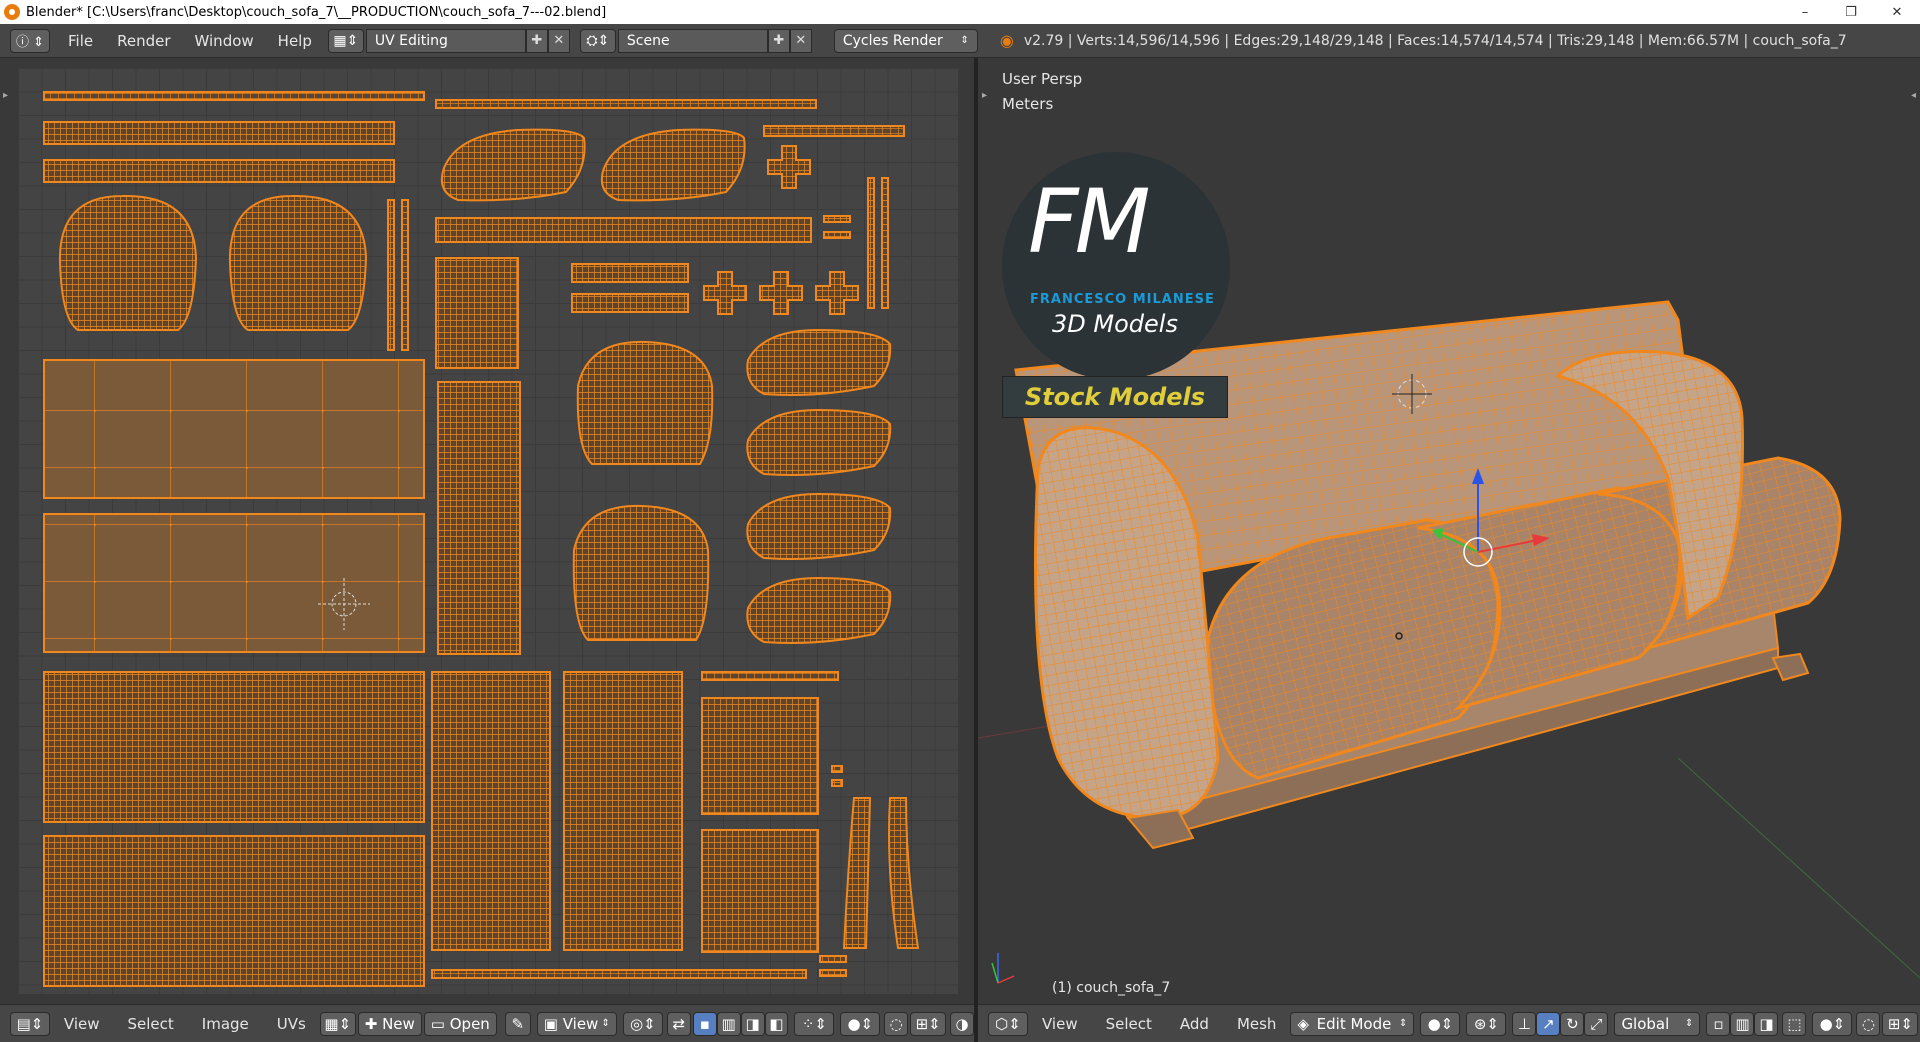 Image resolution: width=1920 pixels, height=1042 pixels. I want to click on edit-mode-icon: ◈, so click(1303, 1023).